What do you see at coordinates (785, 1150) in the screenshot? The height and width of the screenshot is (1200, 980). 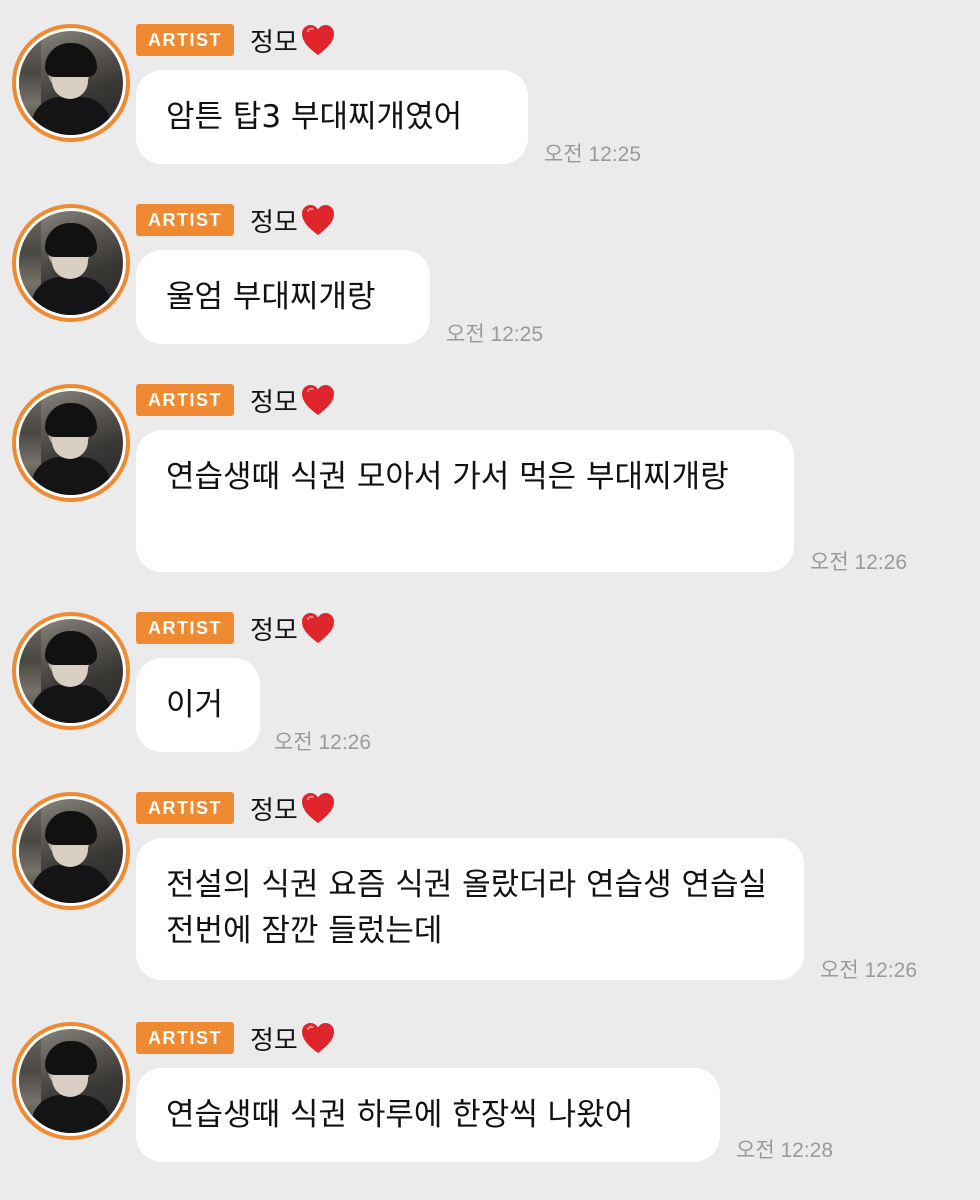 I see `message-timestamp: 오전 12:28` at bounding box center [785, 1150].